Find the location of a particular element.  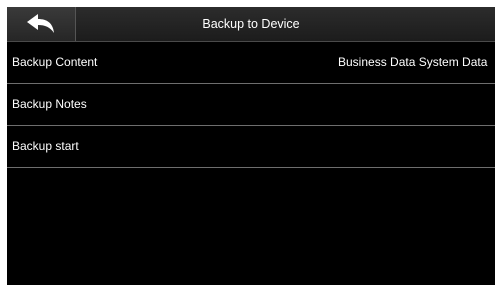

title-bar: Backup to Device is located at coordinates (251, 24).